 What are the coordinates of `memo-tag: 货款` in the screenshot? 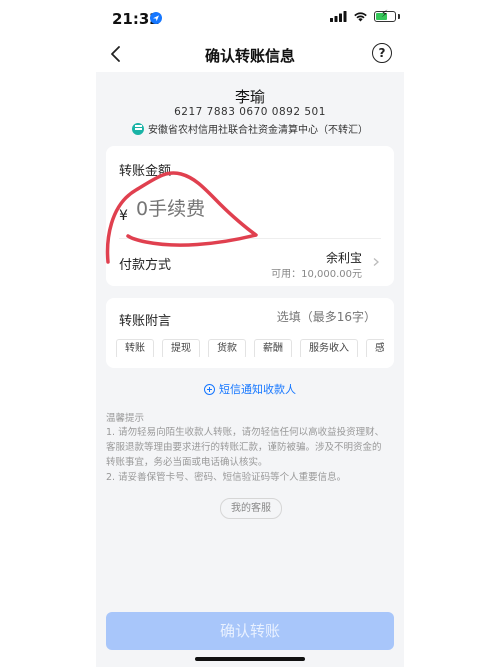 It's located at (227, 348).